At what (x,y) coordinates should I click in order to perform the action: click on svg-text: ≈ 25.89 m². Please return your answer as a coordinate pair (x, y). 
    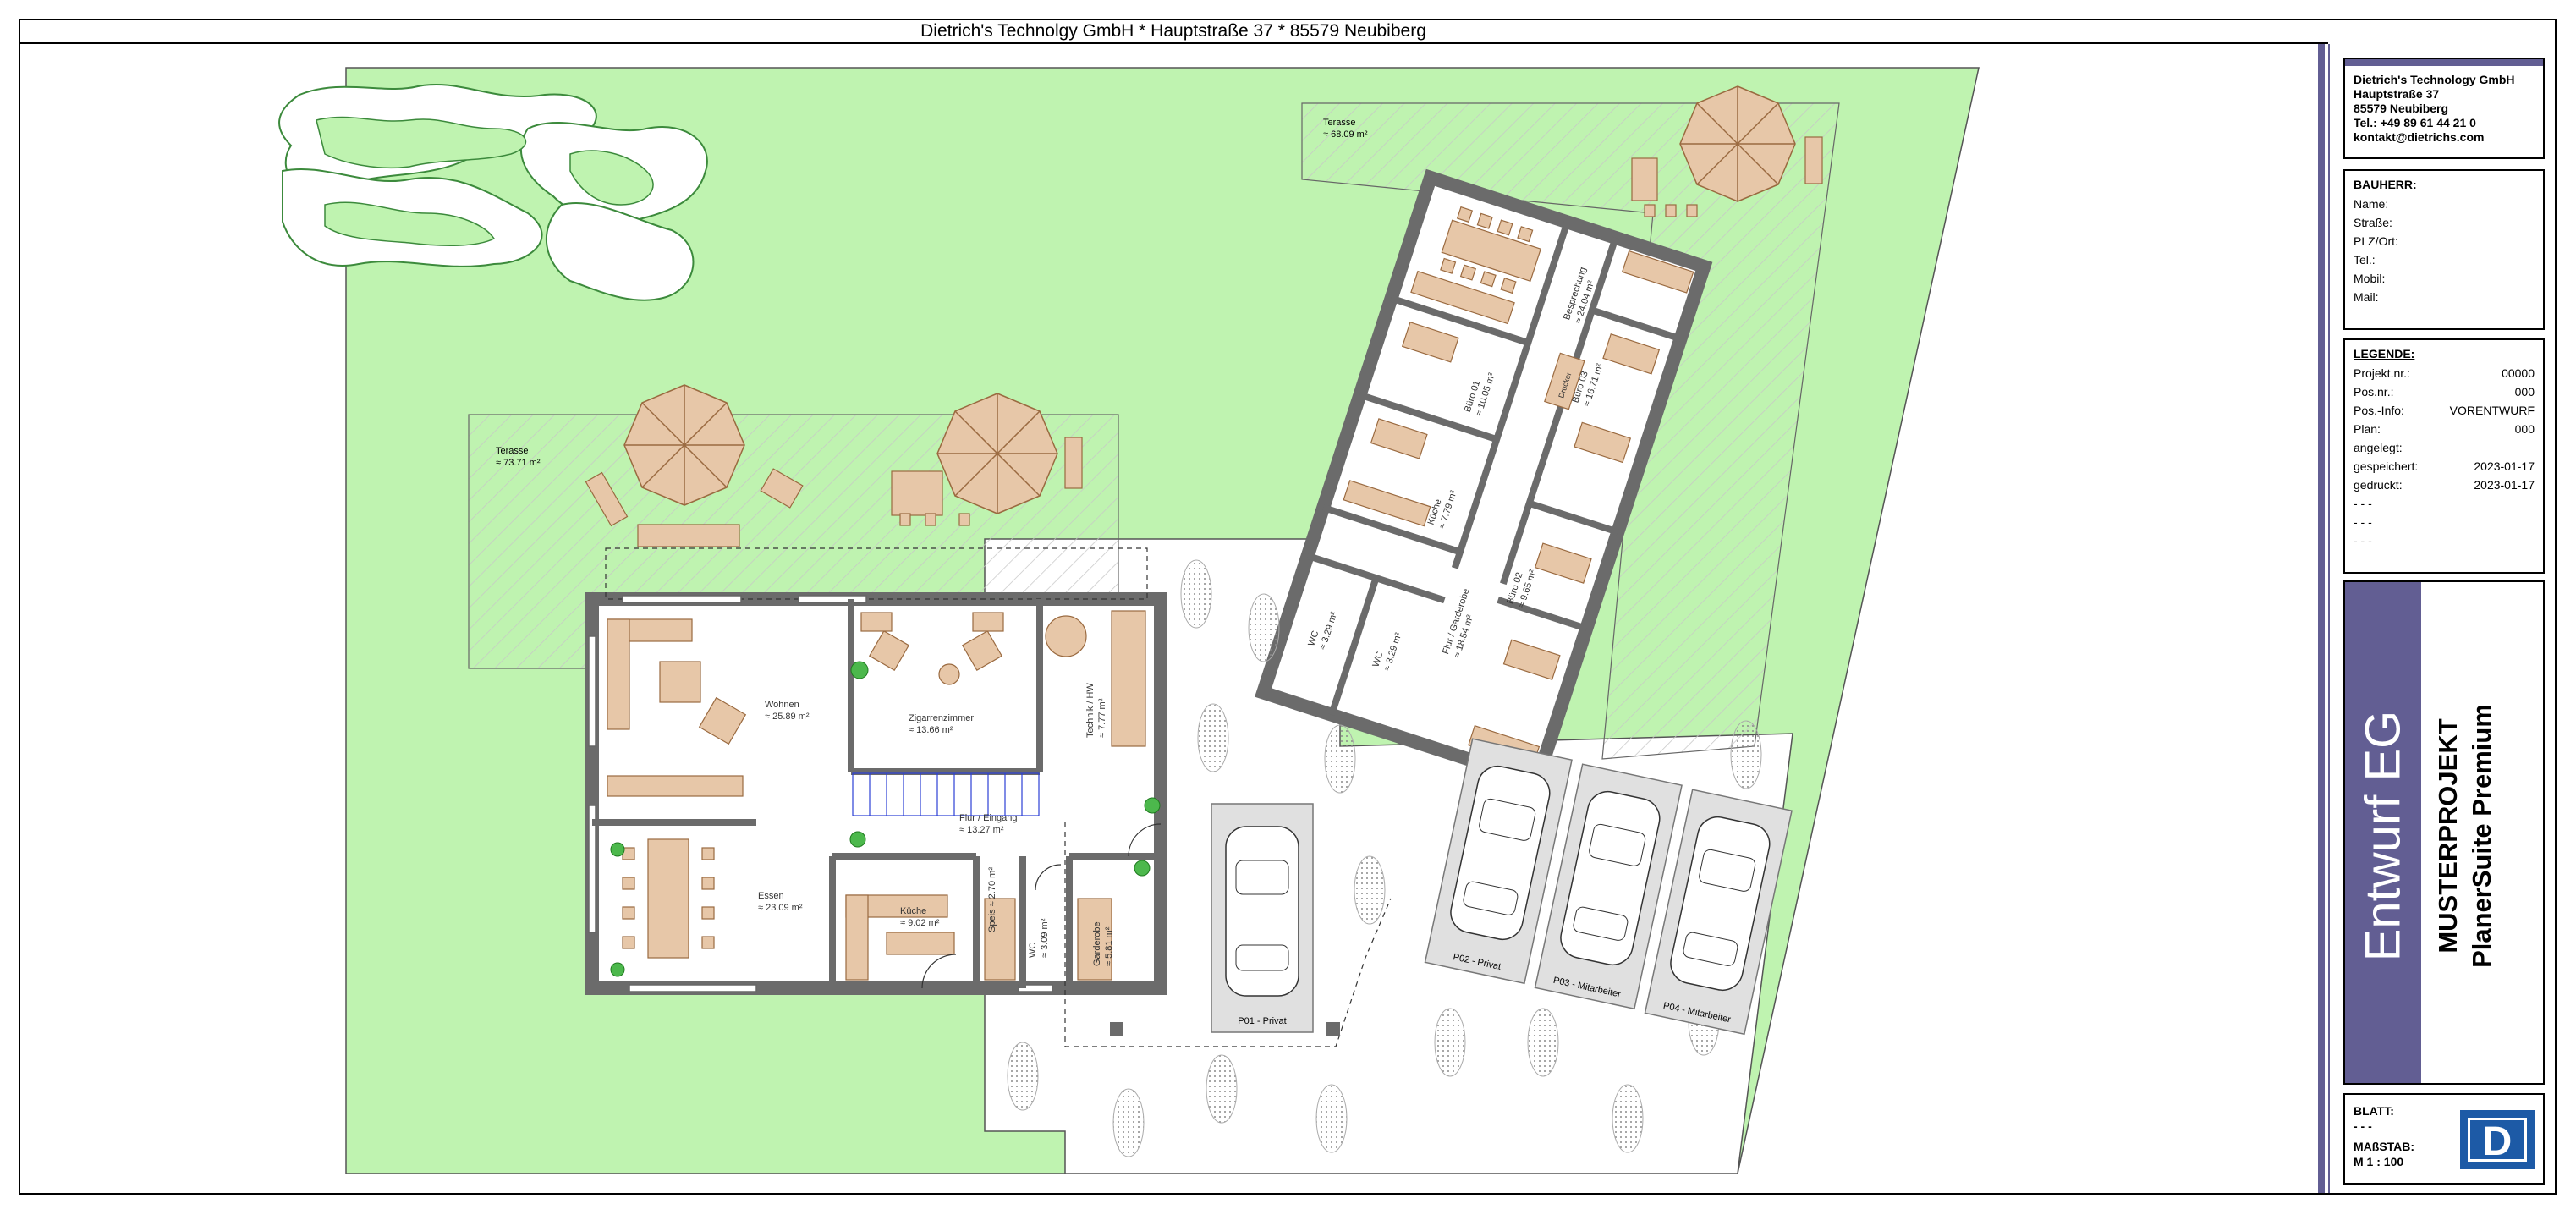
    Looking at the image, I should click on (787, 717).